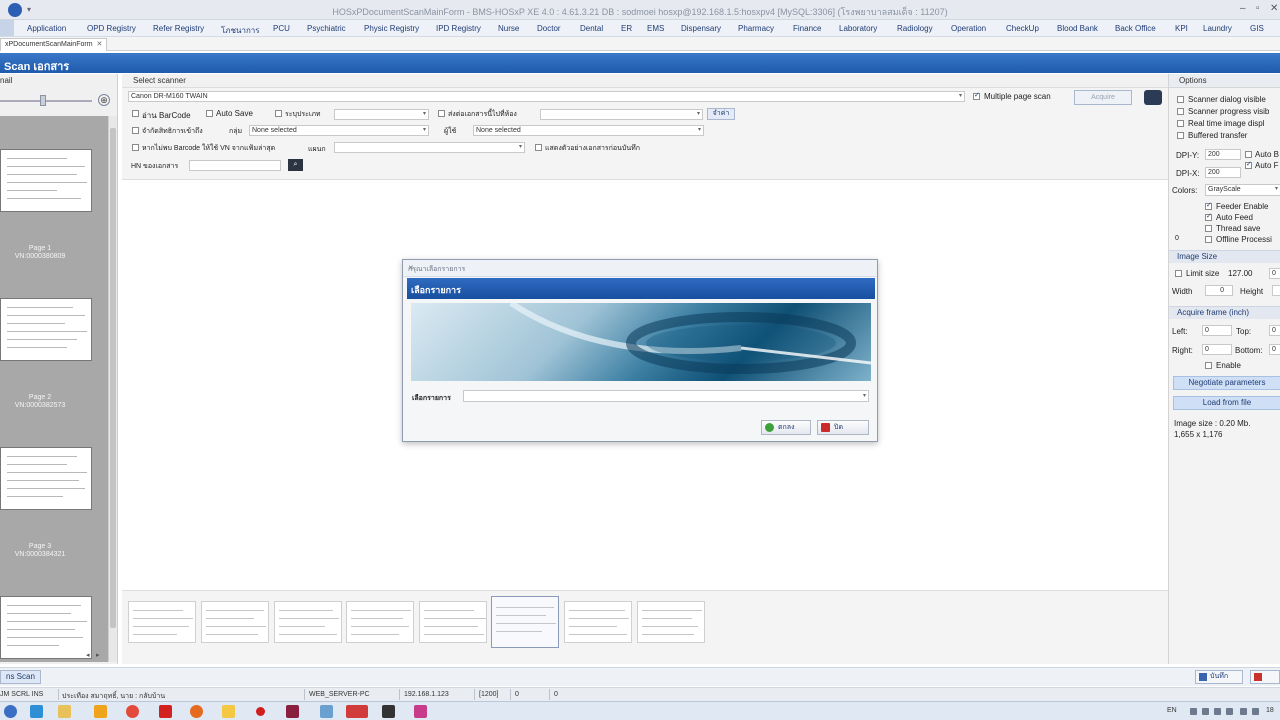  I want to click on thumbnail-size-slider, so click(46, 101).